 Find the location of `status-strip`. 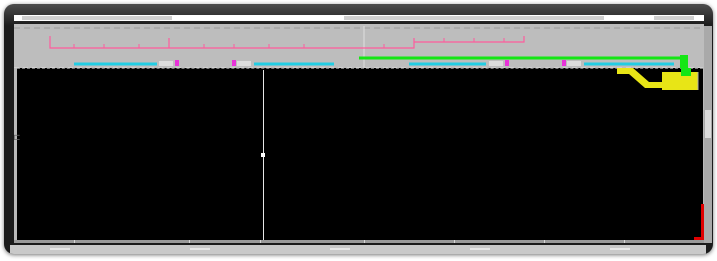

status-strip is located at coordinates (358, 249).